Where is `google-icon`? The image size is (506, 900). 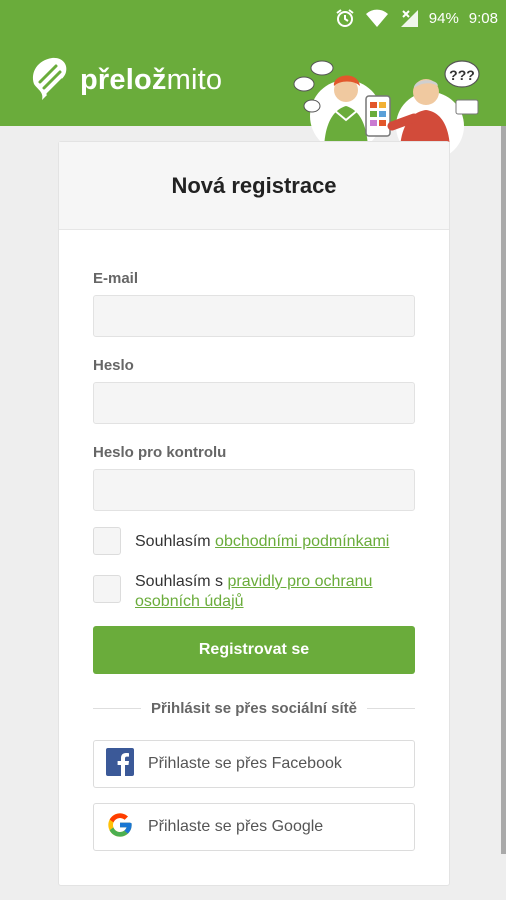 google-icon is located at coordinates (120, 827).